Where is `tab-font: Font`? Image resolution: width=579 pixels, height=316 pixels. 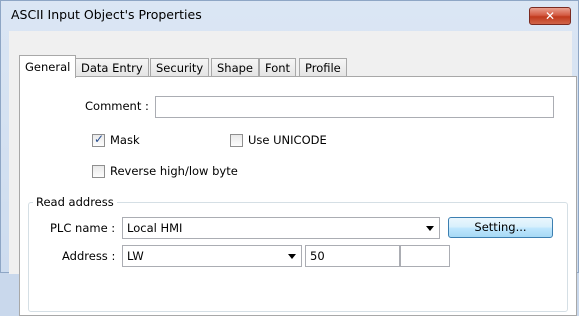 tab-font: Font is located at coordinates (278, 67).